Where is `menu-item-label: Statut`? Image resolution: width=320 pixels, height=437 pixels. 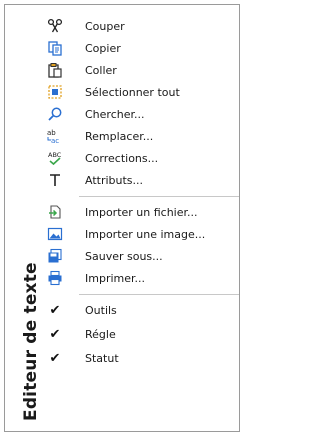
menu-item-label: Statut is located at coordinates (102, 358).